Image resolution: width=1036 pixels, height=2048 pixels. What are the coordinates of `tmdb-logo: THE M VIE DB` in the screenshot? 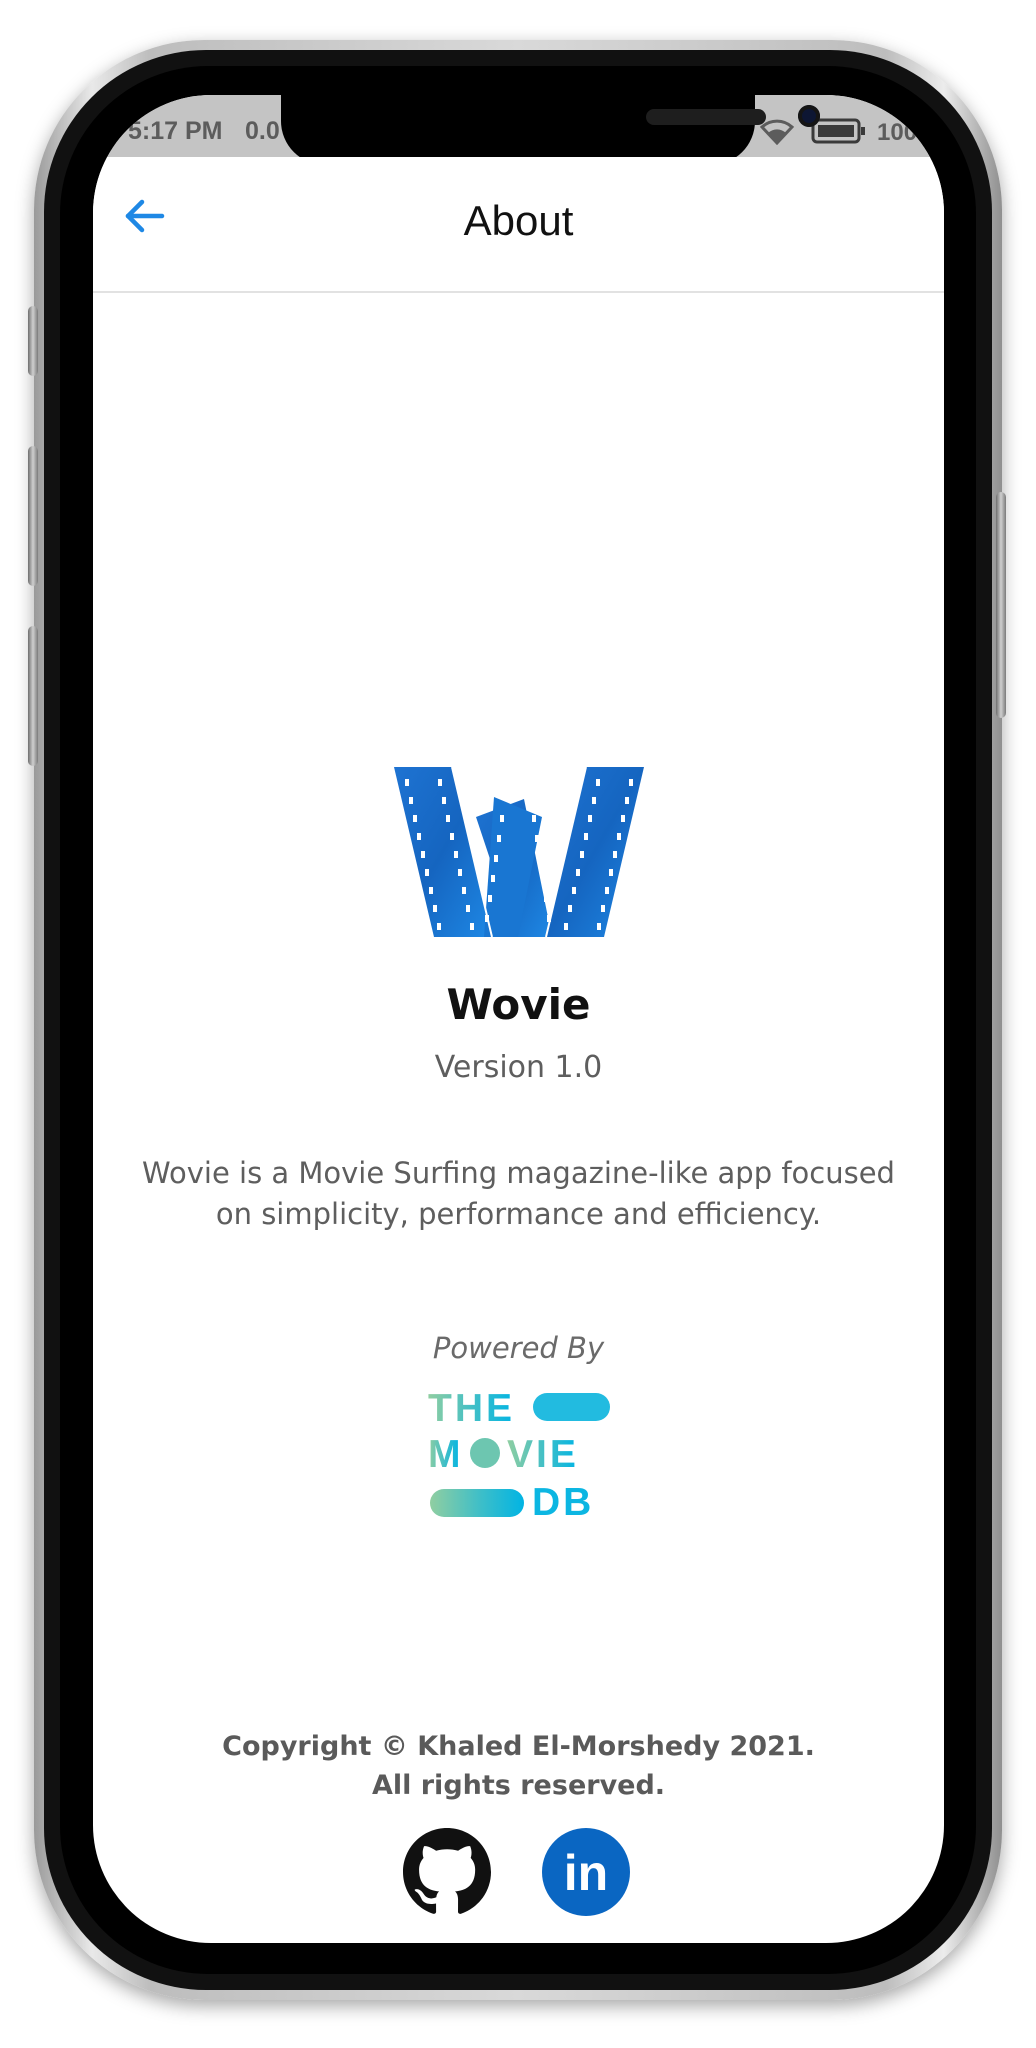 It's located at (519, 1454).